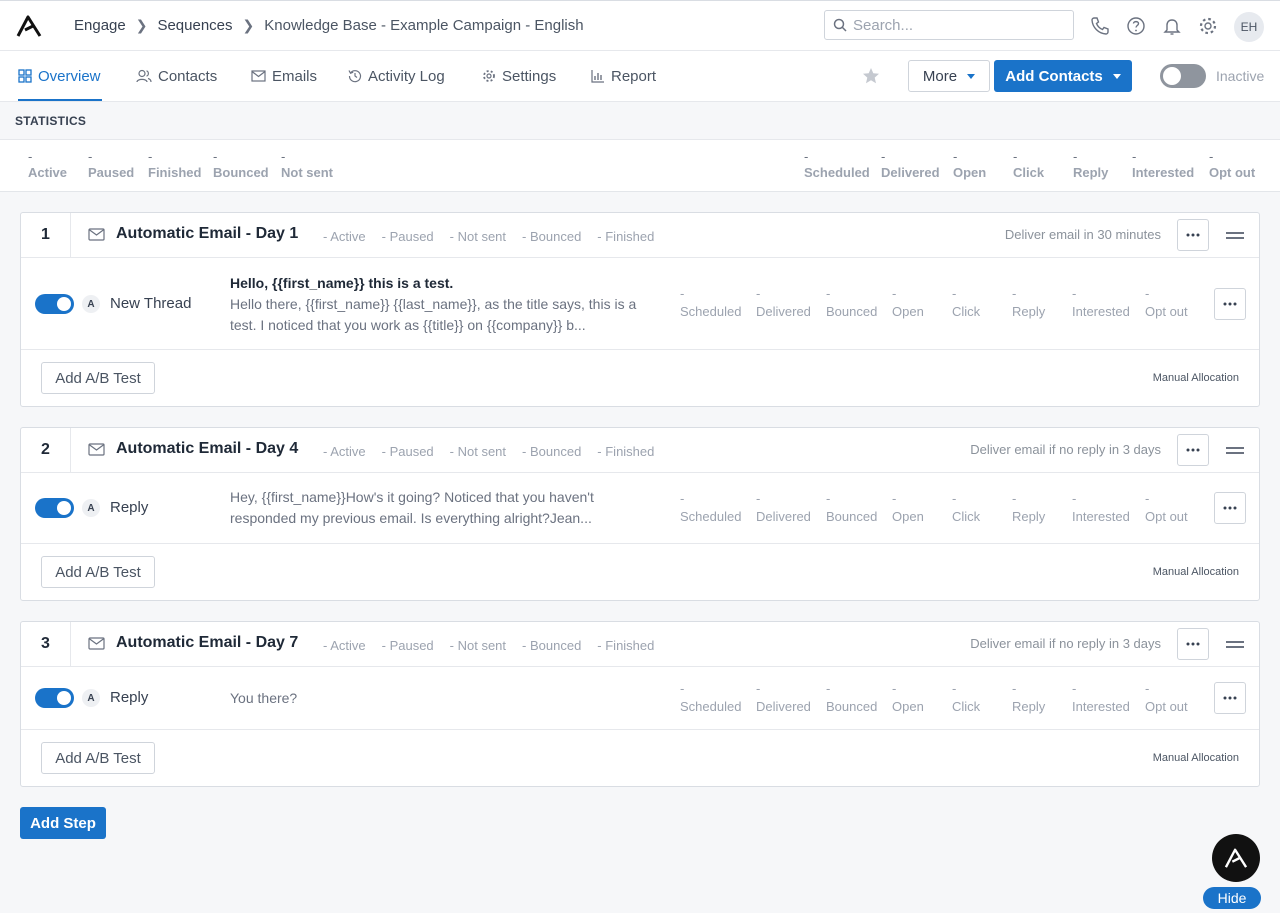  I want to click on tab-overview: Overview, so click(60, 76).